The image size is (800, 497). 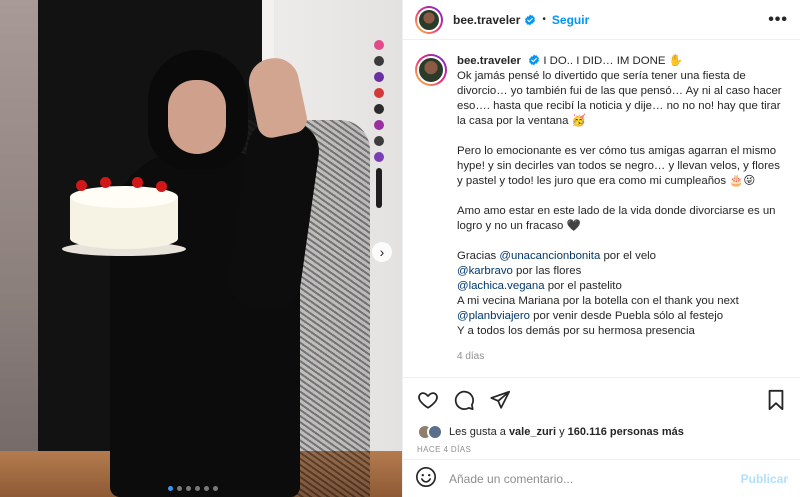 I want to click on mention-link: @planbviajero, so click(x=493, y=316).